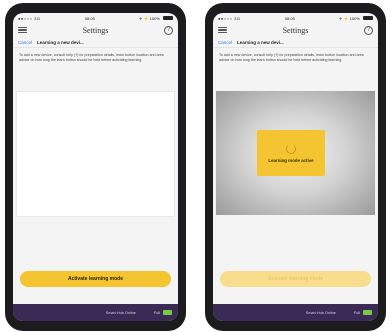  I want to click on learning-mode-card: Learning mode active, so click(291, 153).